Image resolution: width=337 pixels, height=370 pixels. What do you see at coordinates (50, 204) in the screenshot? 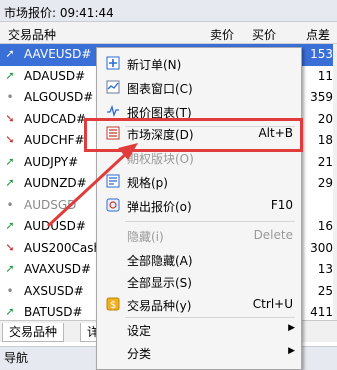
I see `row-symbol: AUDSGD` at bounding box center [50, 204].